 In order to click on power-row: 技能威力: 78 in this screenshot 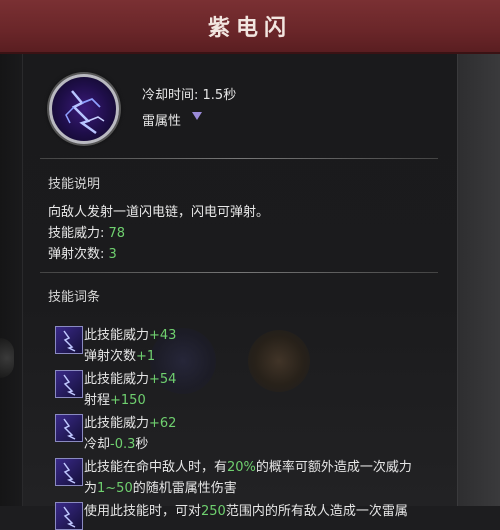, I will do `click(86, 231)`.